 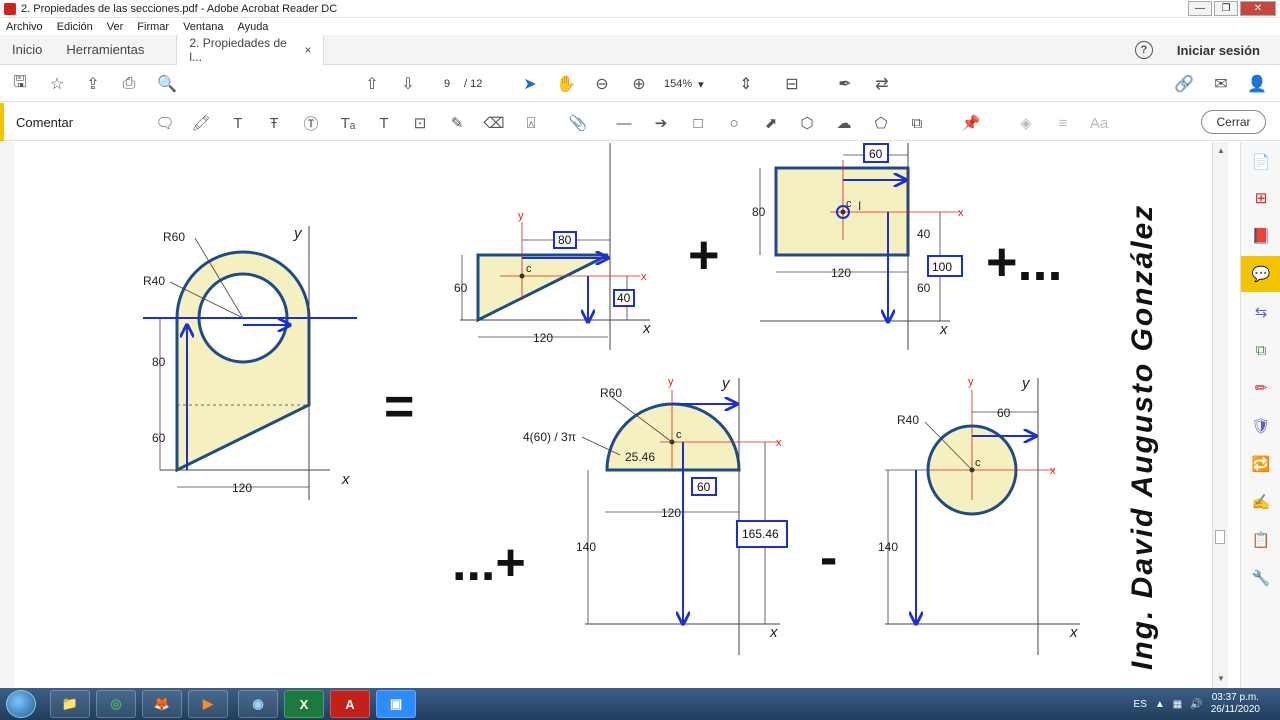 What do you see at coordinates (115, 27) in the screenshot?
I see `menu-ver: Ver` at bounding box center [115, 27].